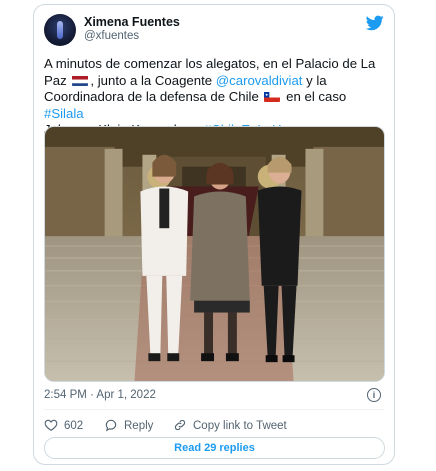  I want to click on netherlands-flag-icon, so click(80, 80).